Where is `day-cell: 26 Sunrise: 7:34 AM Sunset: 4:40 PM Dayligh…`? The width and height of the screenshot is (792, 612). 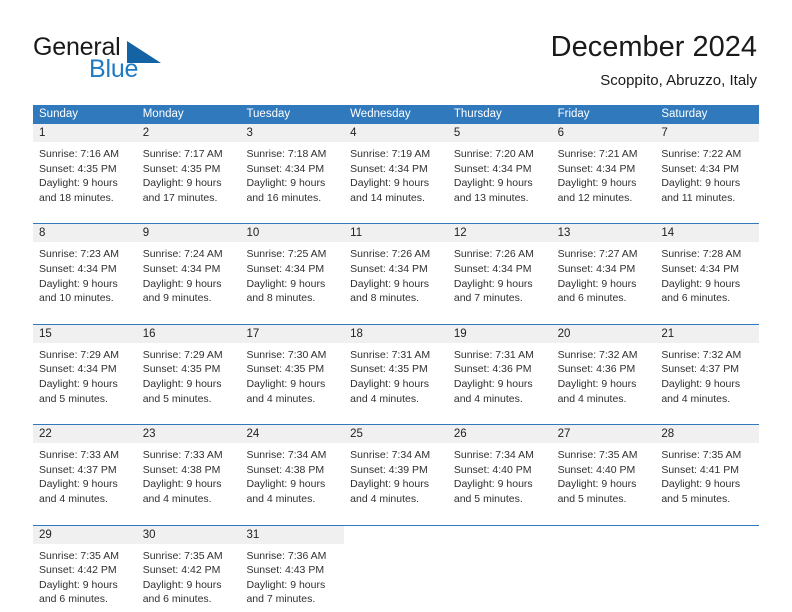 day-cell: 26 Sunrise: 7:34 AM Sunset: 4:40 PM Dayligh… is located at coordinates (499, 468).